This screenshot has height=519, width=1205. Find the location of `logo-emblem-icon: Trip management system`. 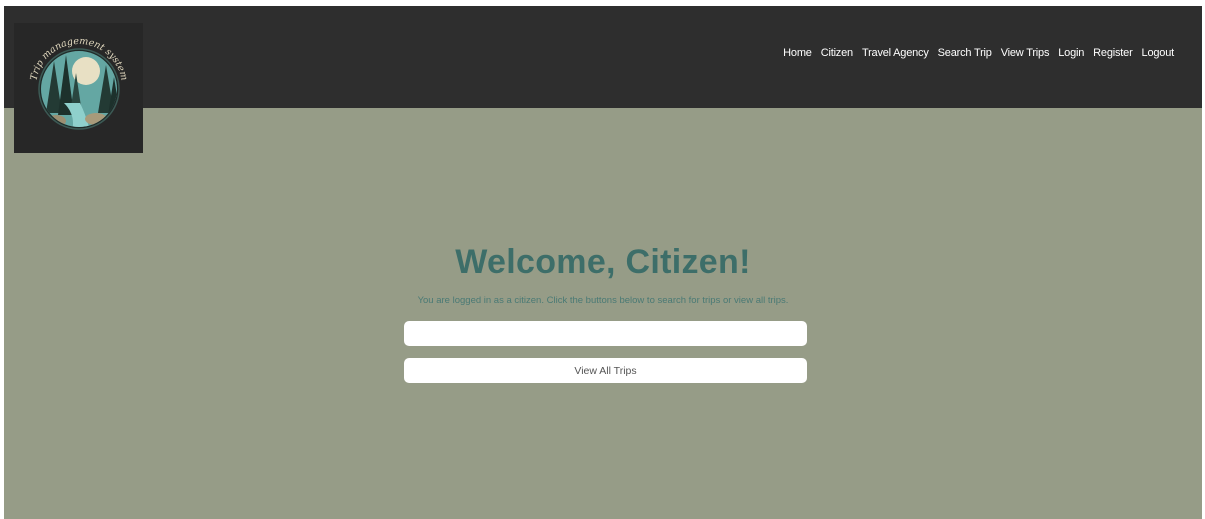

logo-emblem-icon: Trip management system is located at coordinates (78, 88).